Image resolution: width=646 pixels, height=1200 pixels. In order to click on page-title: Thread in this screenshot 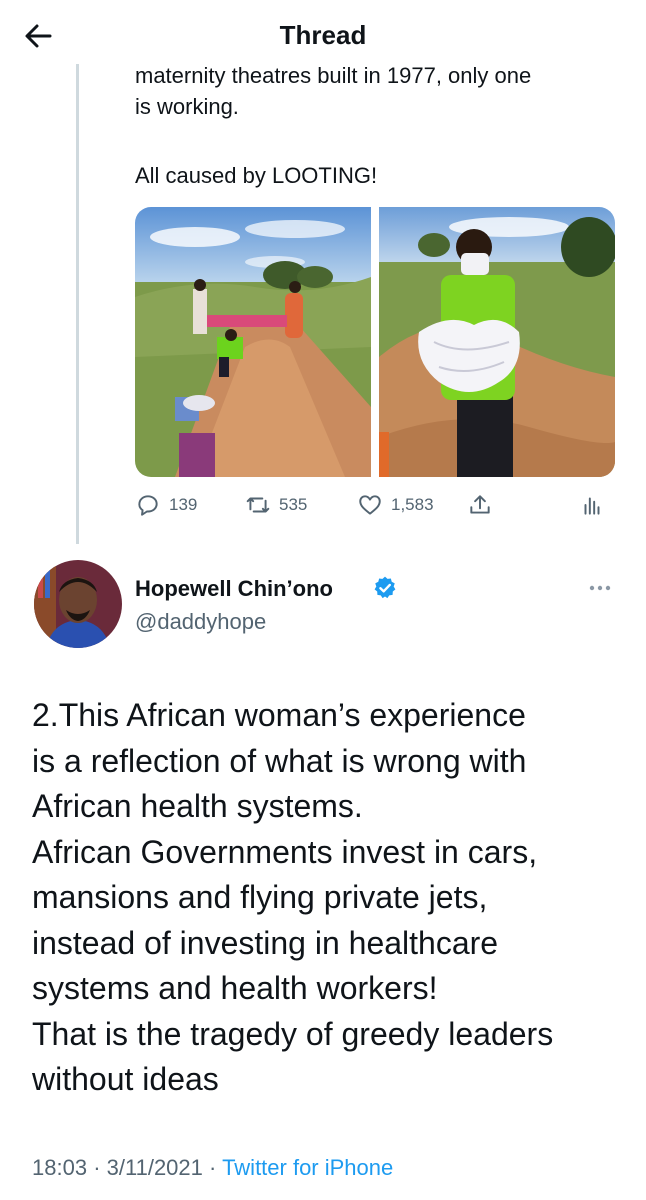, I will do `click(323, 35)`.